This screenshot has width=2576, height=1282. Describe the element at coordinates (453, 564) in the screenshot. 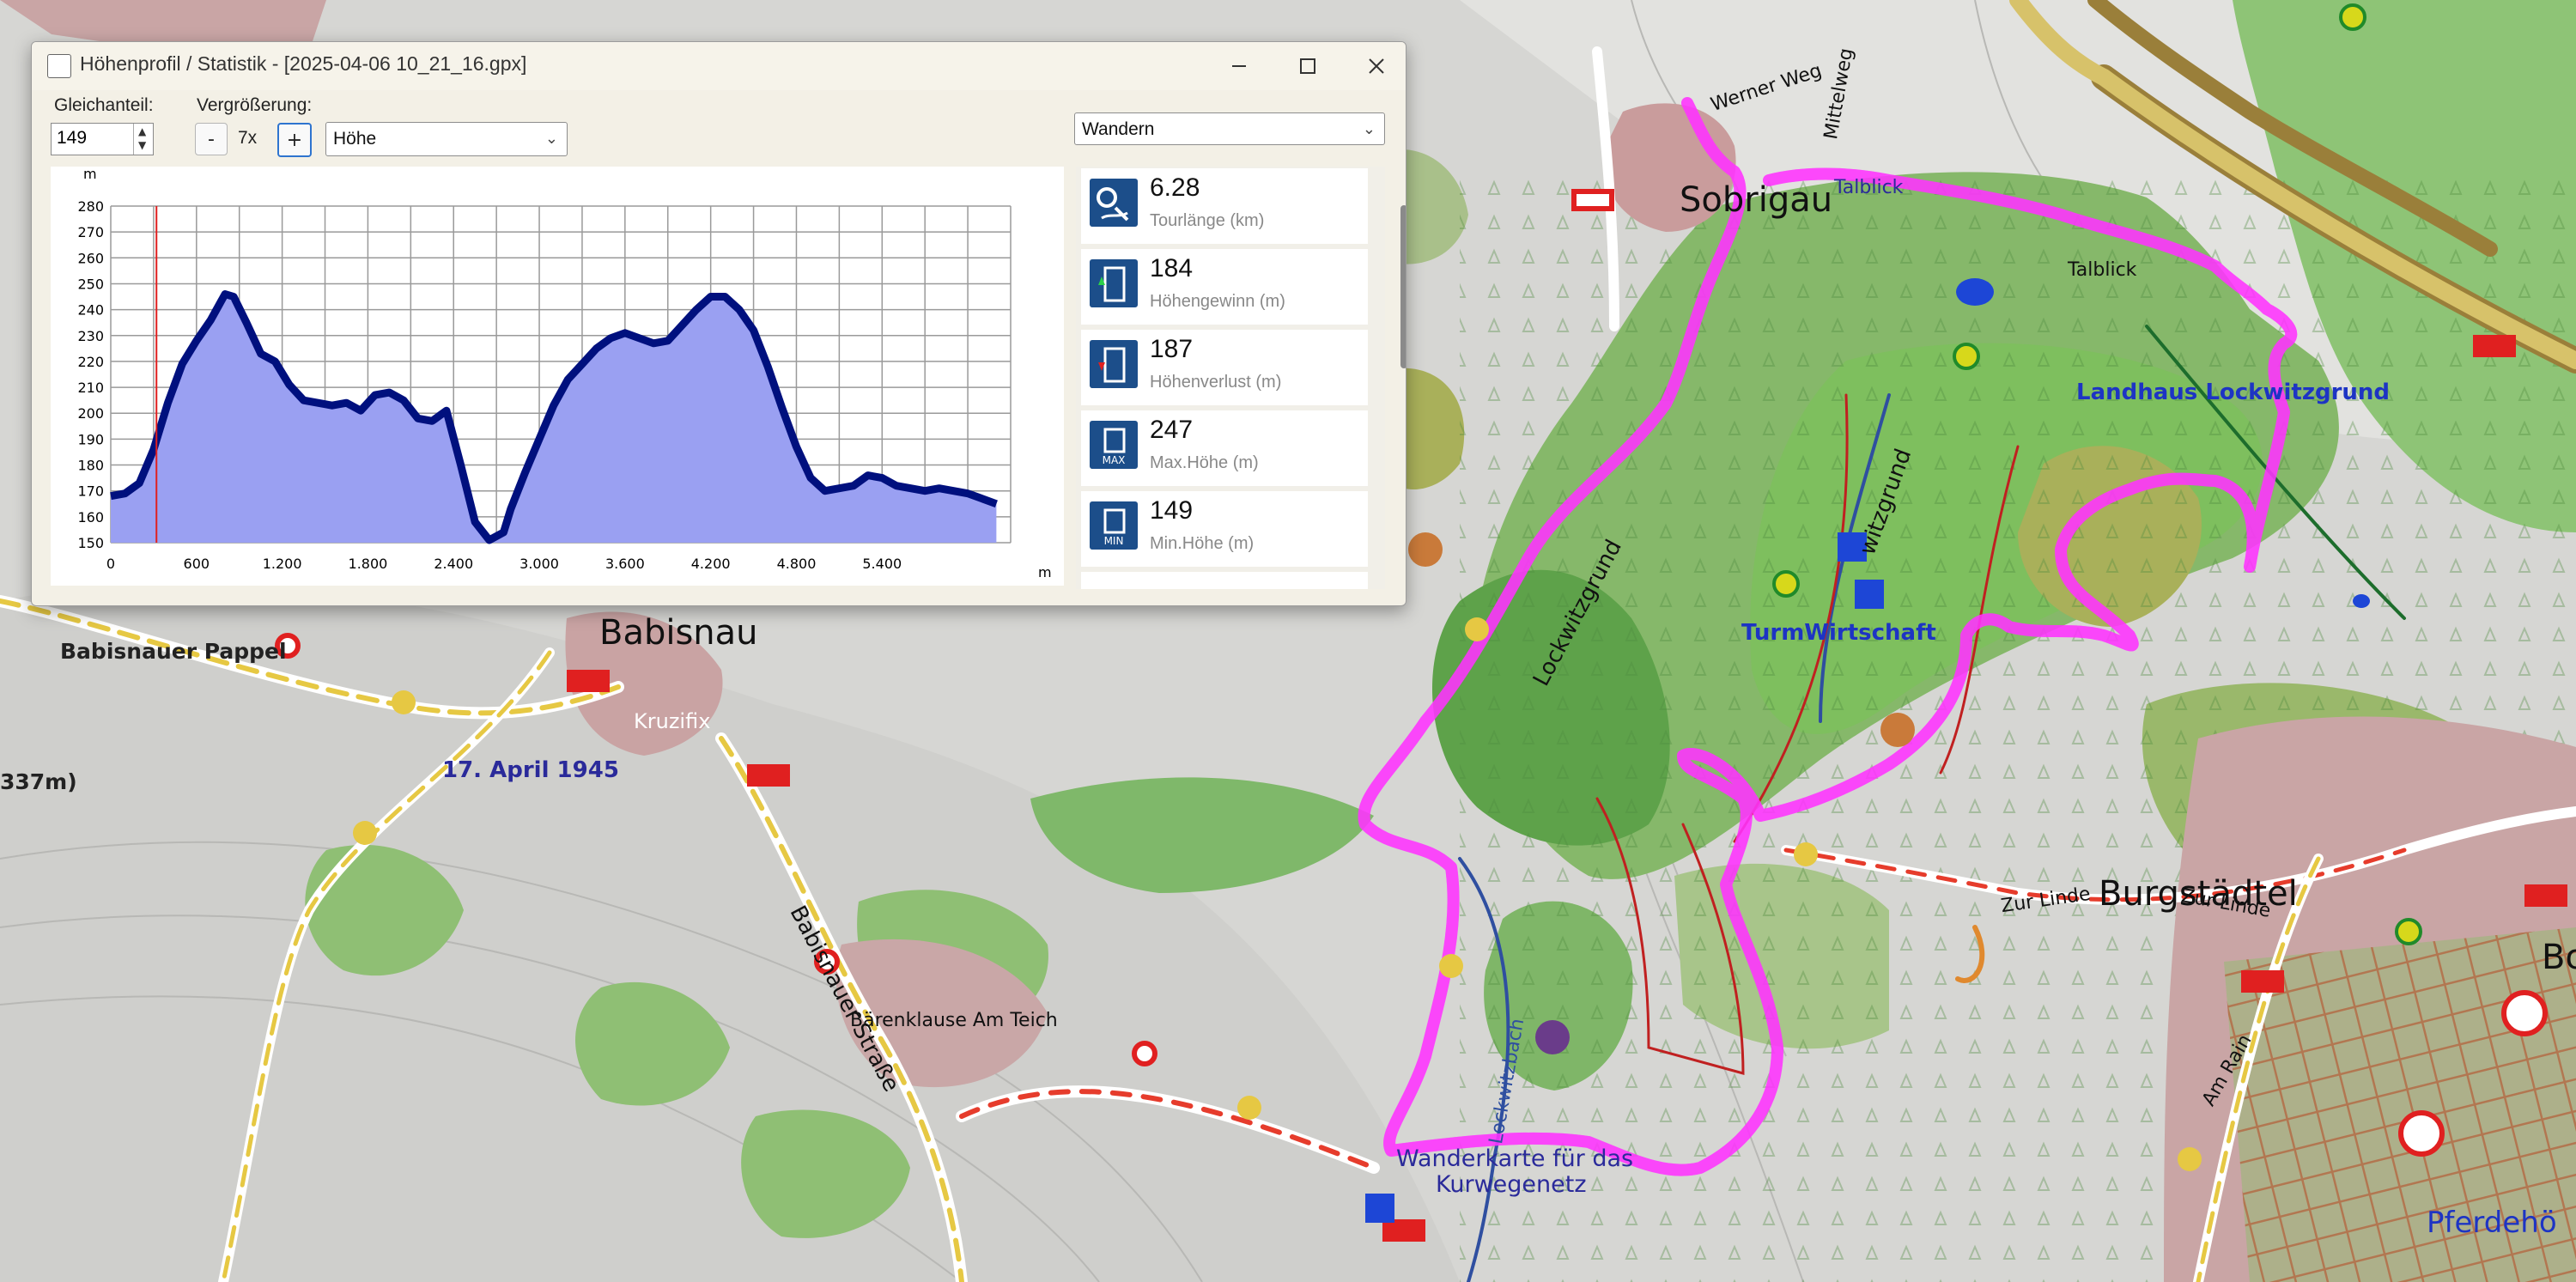

I see `x-tick-label: 2.400` at that location.